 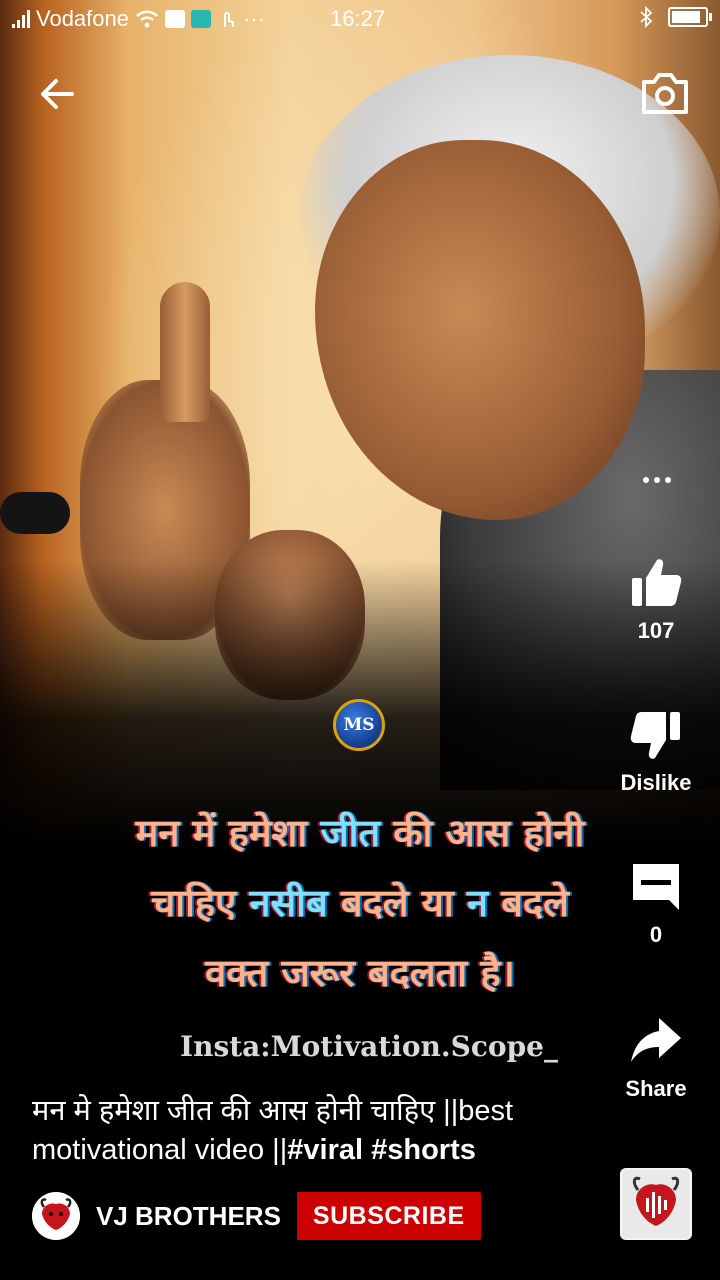 I want to click on dislike-label: Dislike, so click(x=656, y=782).